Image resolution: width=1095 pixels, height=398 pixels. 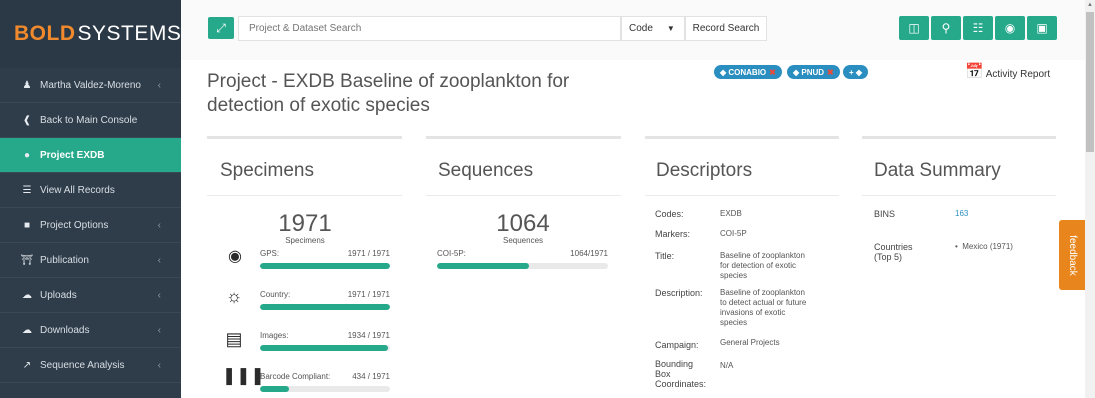 I want to click on sidebar-item-label: Project EXDB, so click(x=72, y=155).